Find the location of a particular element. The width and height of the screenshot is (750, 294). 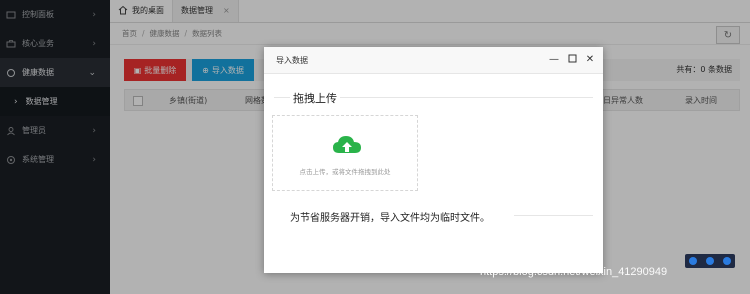

maximize-icon is located at coordinates (572, 60).